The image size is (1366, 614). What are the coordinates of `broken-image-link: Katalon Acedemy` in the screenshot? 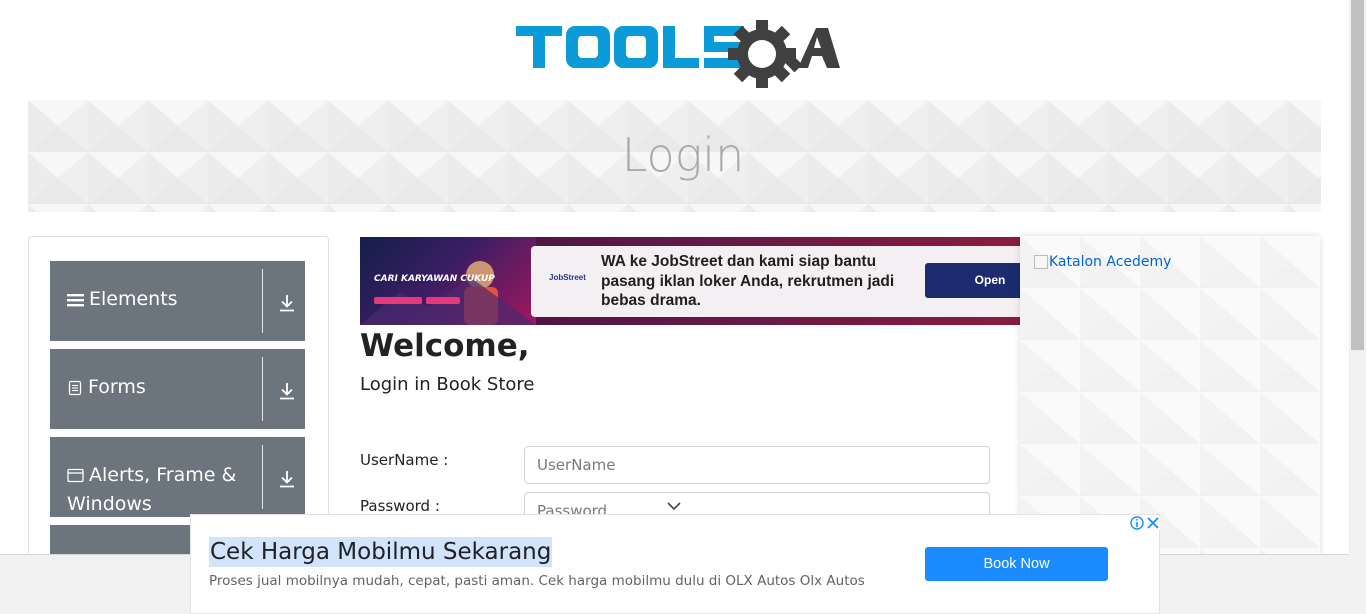 It's located at (1102, 262).